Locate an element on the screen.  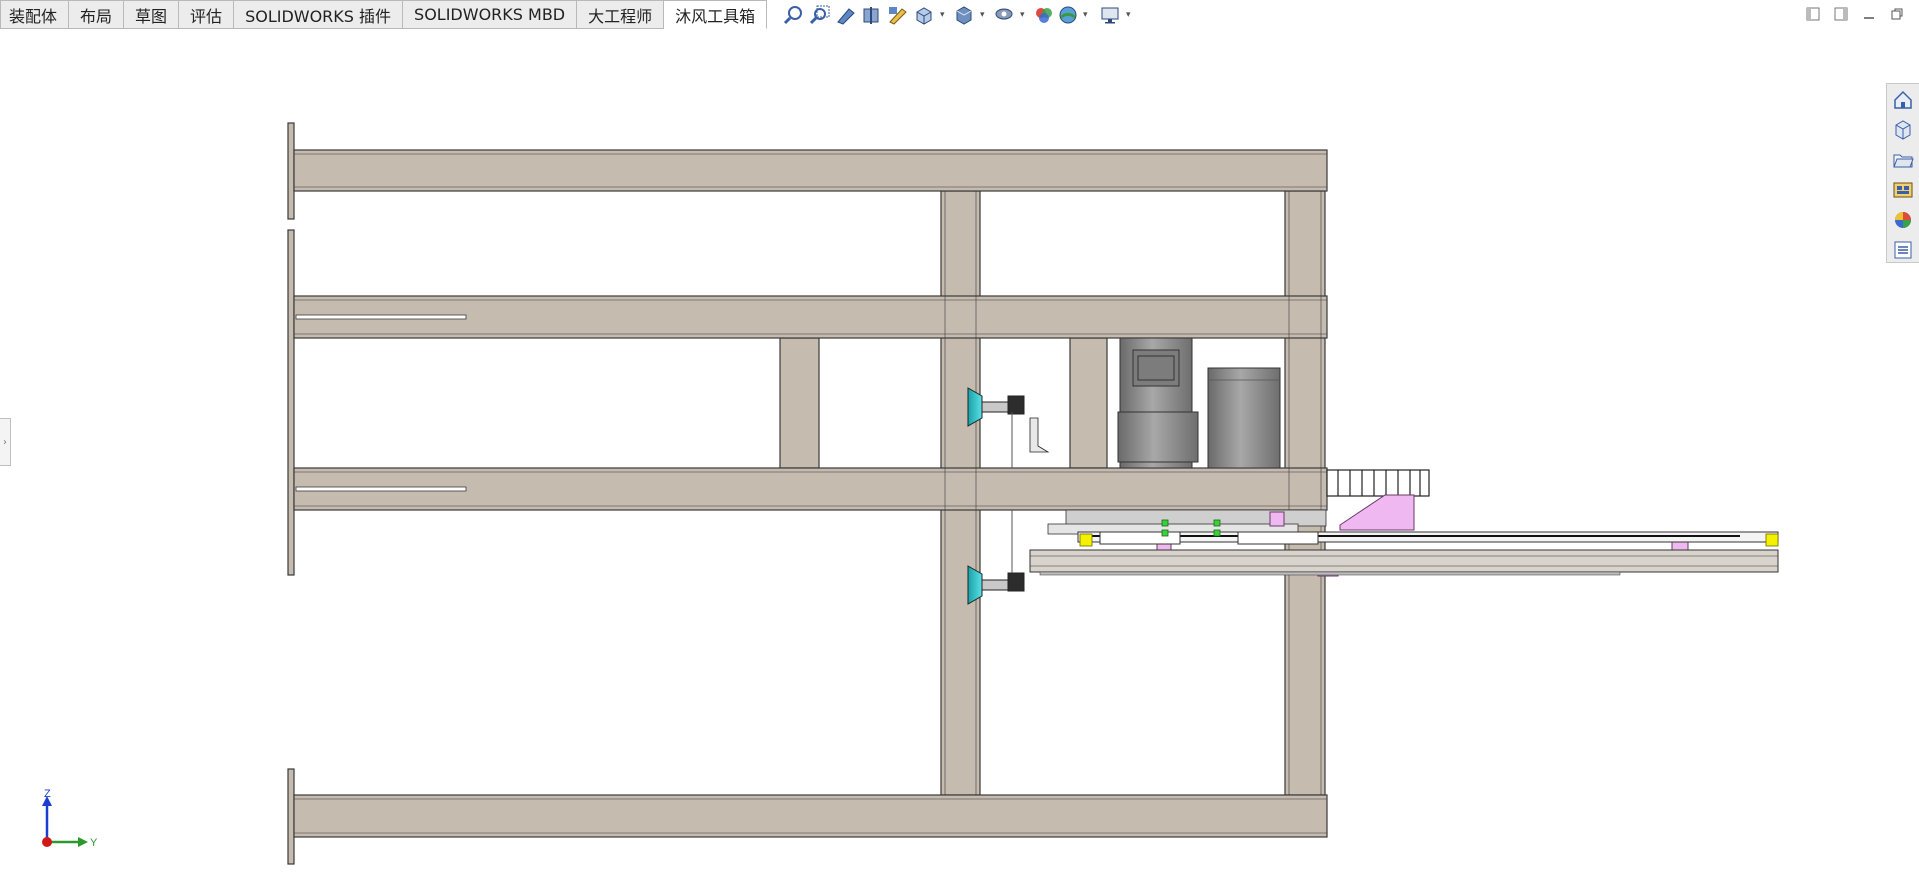
edit-appearance-icon is located at coordinates (1044, 15).